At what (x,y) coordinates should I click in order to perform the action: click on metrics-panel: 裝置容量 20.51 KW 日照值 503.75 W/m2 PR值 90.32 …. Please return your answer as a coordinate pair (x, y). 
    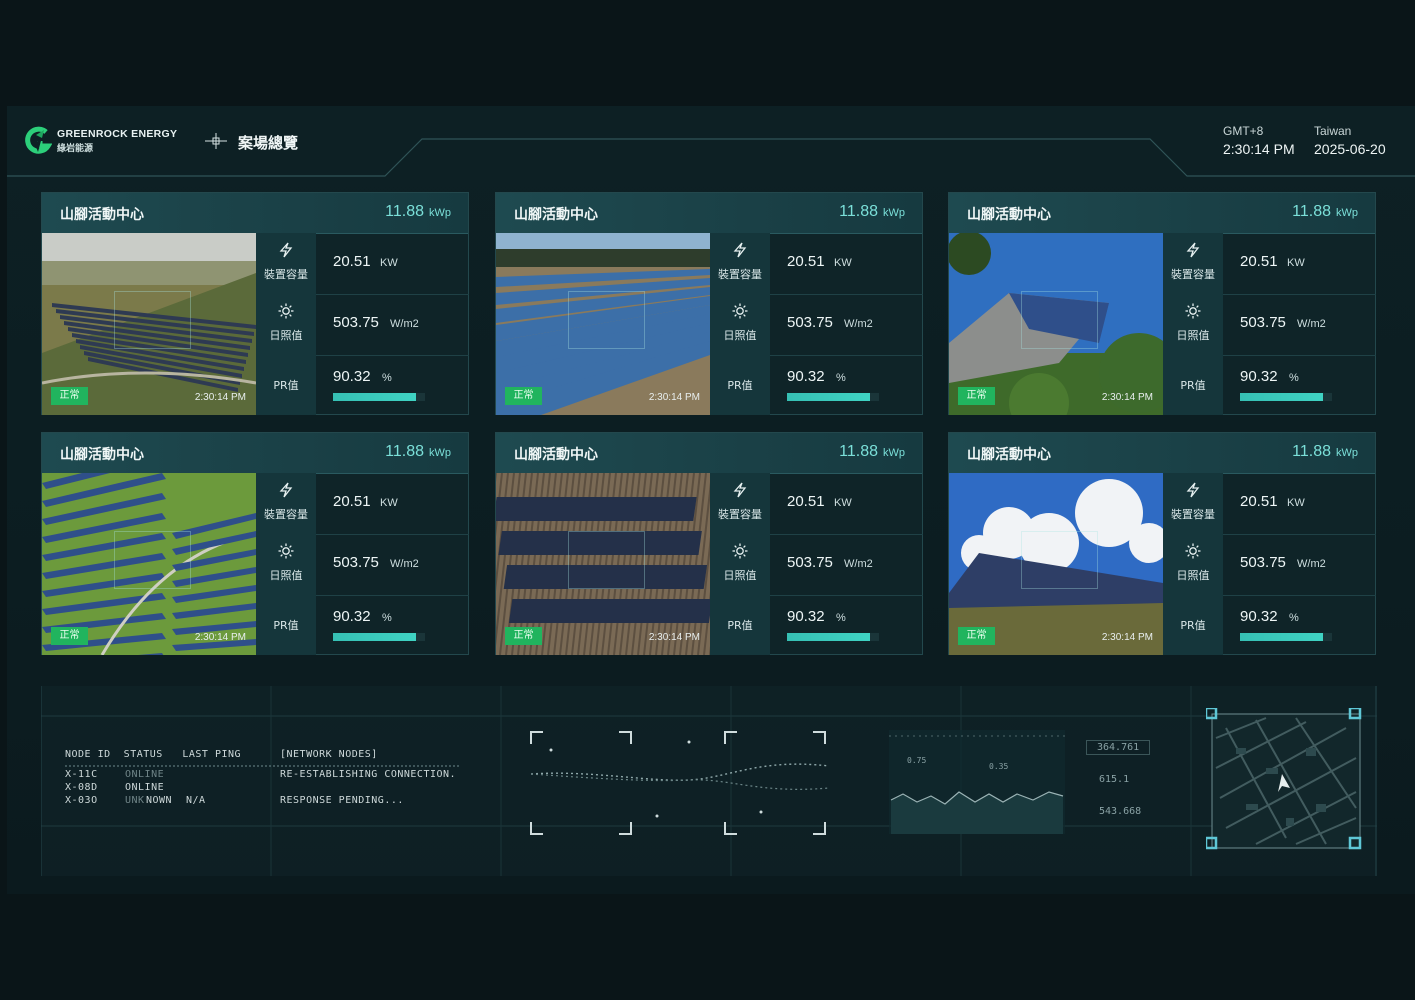
    Looking at the image, I should click on (1269, 564).